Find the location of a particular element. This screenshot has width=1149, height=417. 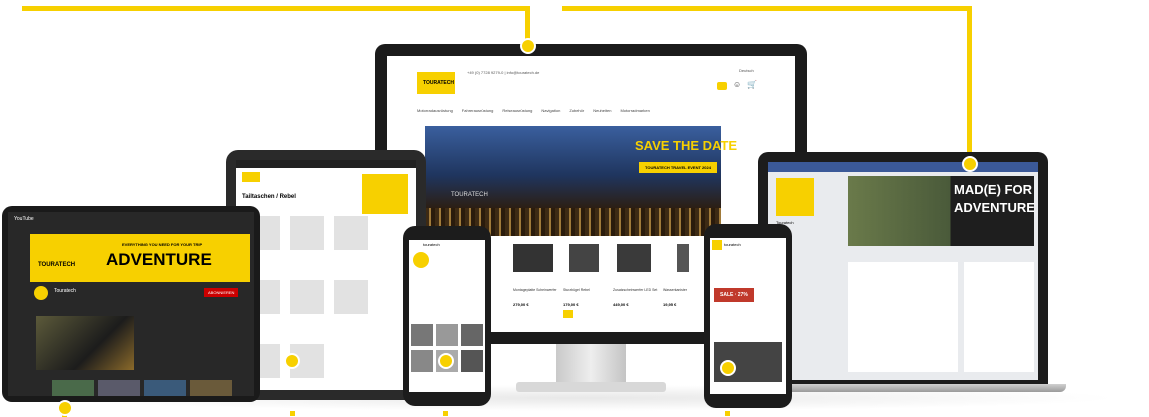

sidebar-card is located at coordinates (999, 317).